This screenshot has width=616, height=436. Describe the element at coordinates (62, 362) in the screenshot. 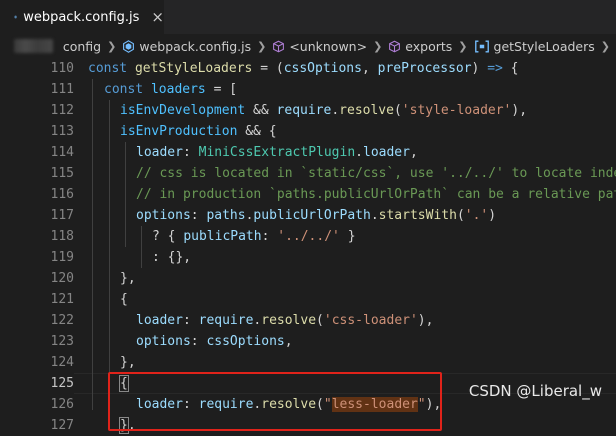

I see `line-number: 124` at that location.